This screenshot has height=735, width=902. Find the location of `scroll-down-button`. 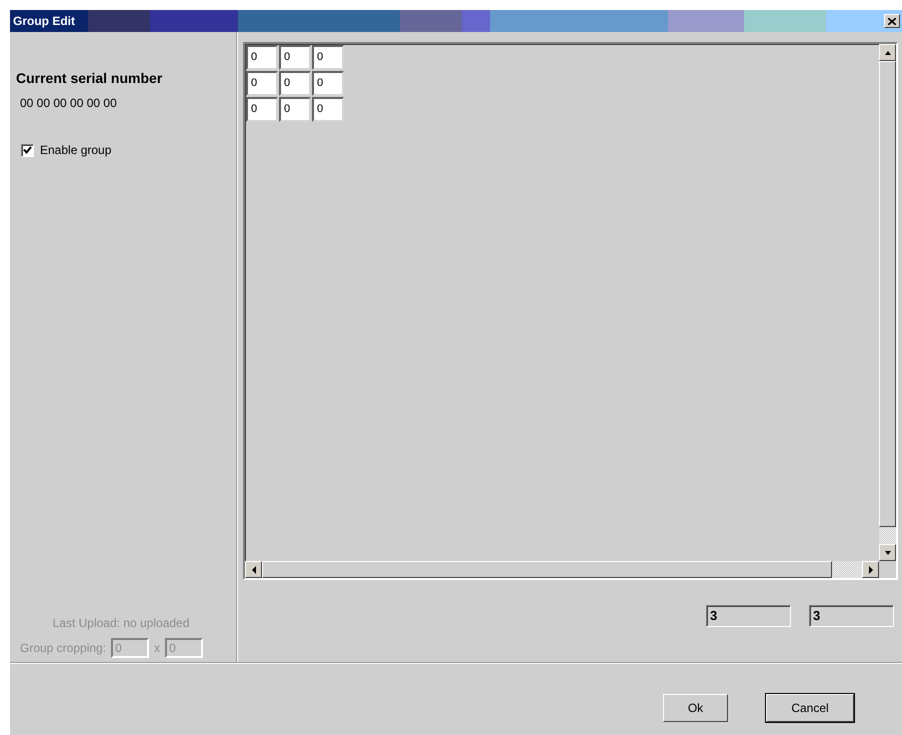

scroll-down-button is located at coordinates (887, 552).